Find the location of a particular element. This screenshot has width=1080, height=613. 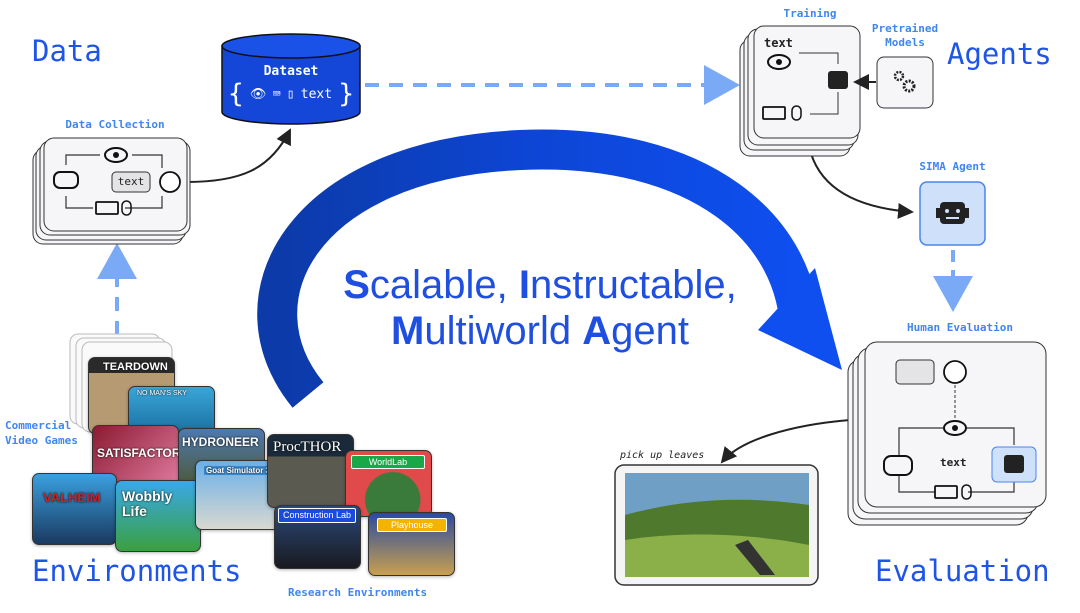

mouse-icon: ▯ is located at coordinates (290, 94).